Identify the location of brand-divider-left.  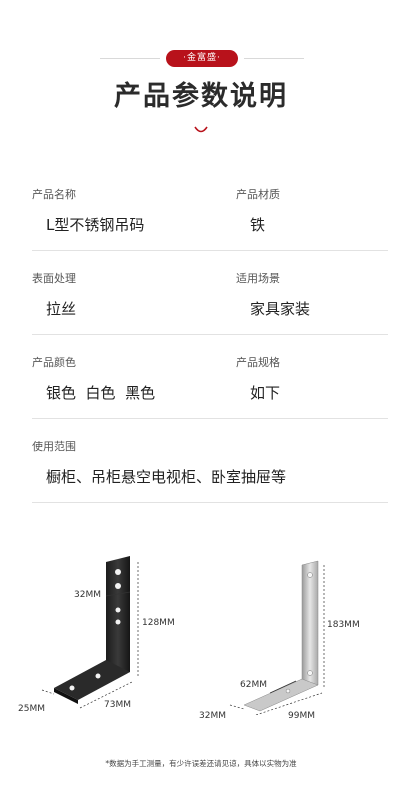
(130, 58).